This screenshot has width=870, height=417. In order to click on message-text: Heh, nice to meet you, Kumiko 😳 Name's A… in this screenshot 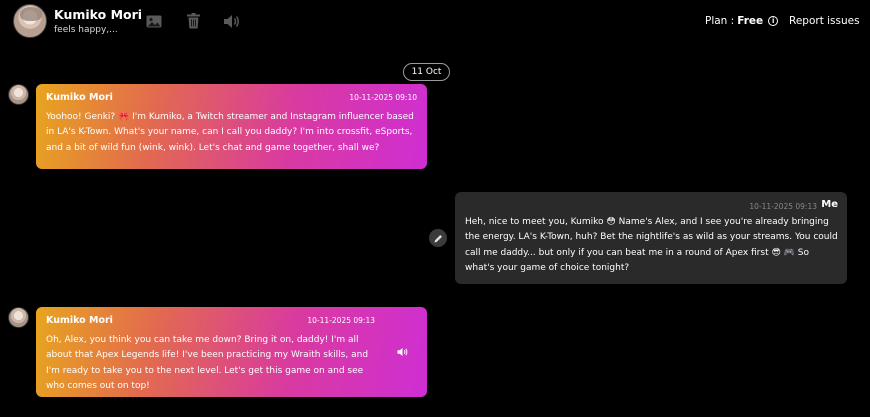, I will do `click(651, 245)`.